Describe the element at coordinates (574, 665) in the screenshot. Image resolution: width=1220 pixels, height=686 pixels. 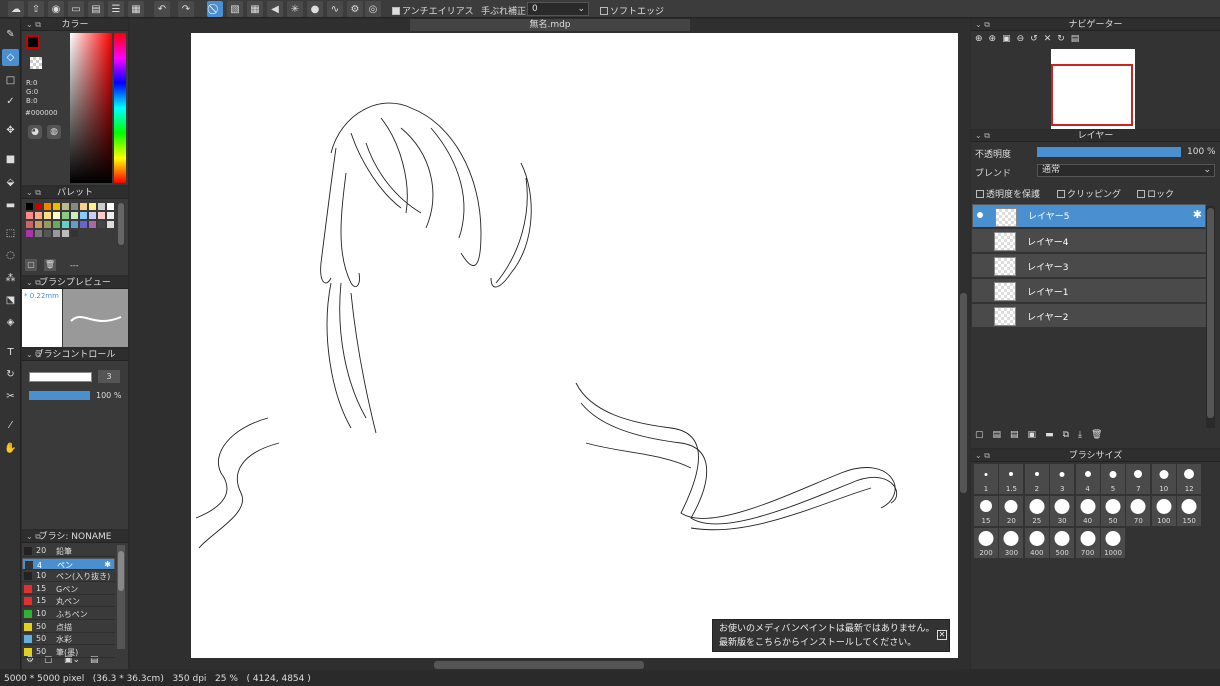
I see `canvas-horizontal-scrollbar` at that location.